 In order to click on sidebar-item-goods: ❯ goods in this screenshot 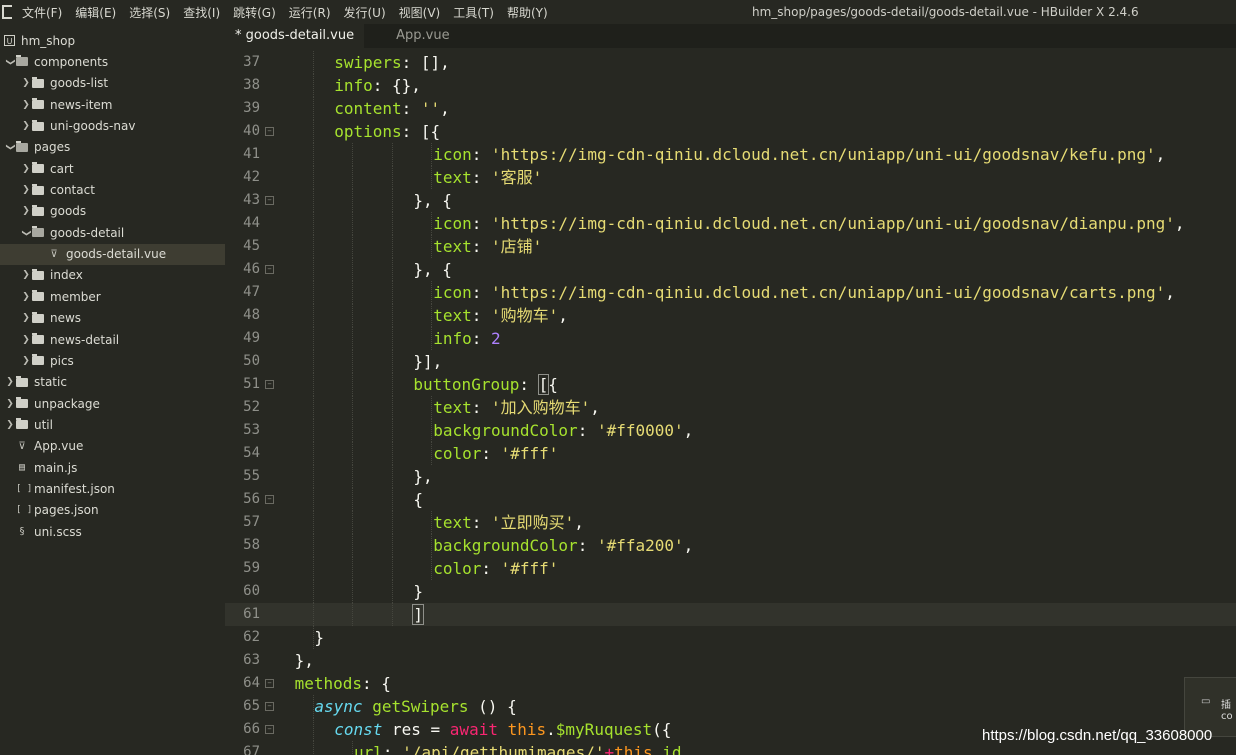, I will do `click(112, 211)`.